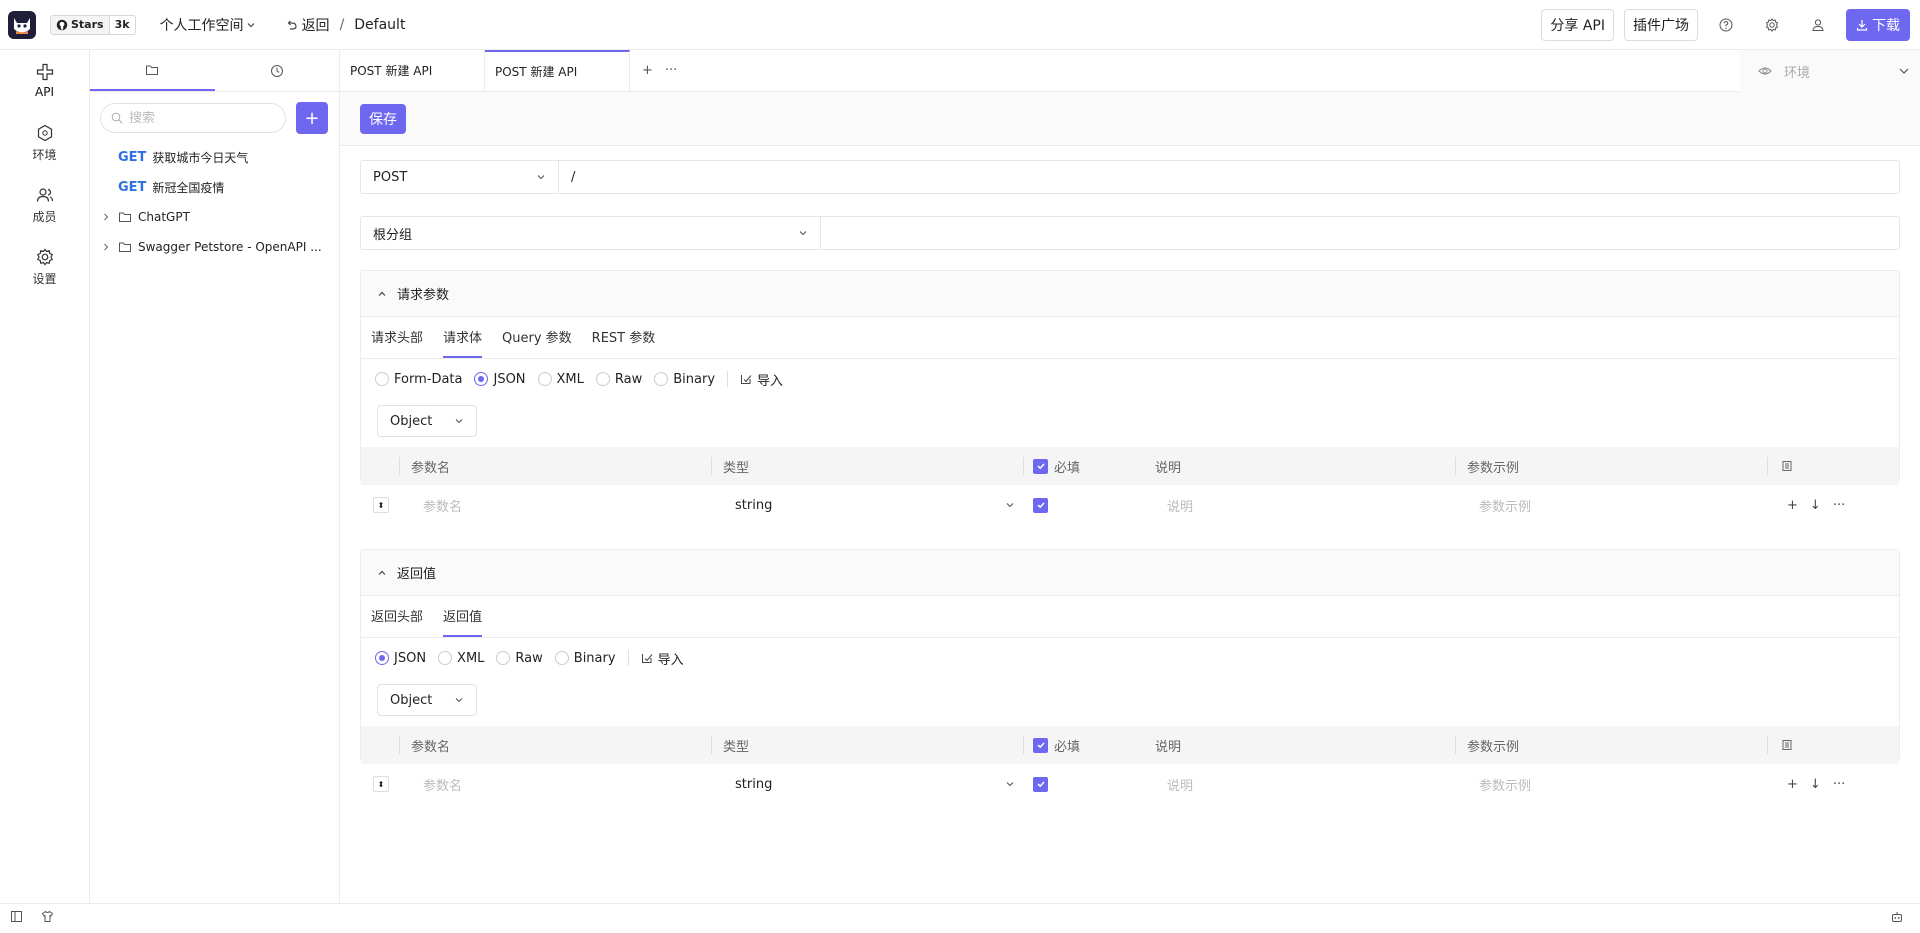  Describe the element at coordinates (44, 81) in the screenshot. I see `rail-item-api: API` at that location.